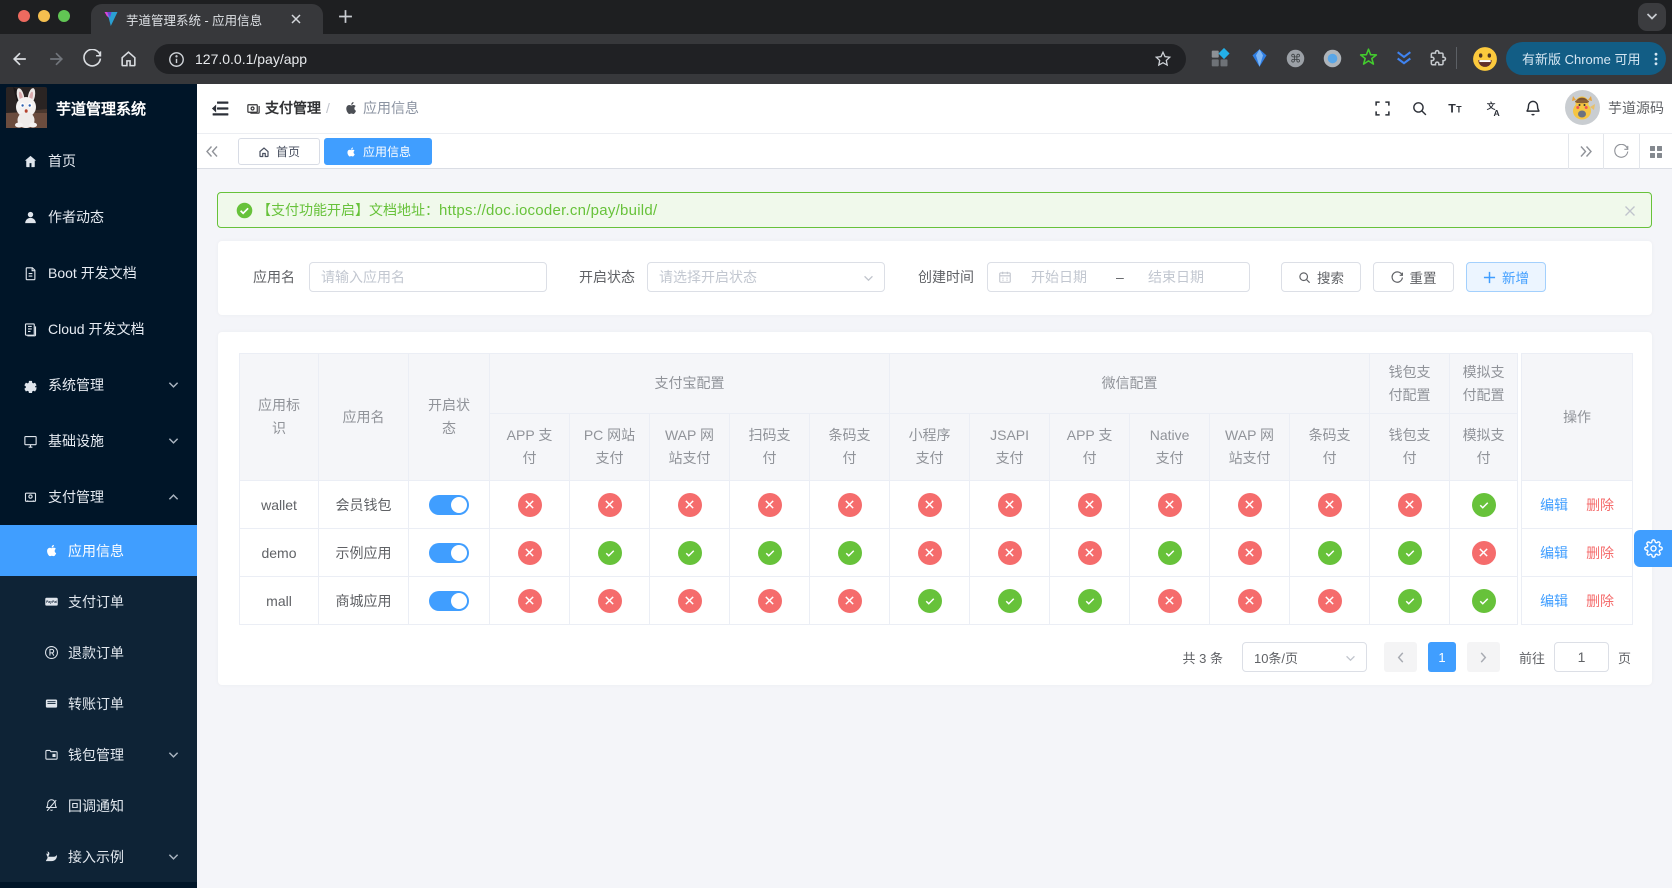  What do you see at coordinates (51, 602) in the screenshot?
I see `svg-text: PayPal` at bounding box center [51, 602].